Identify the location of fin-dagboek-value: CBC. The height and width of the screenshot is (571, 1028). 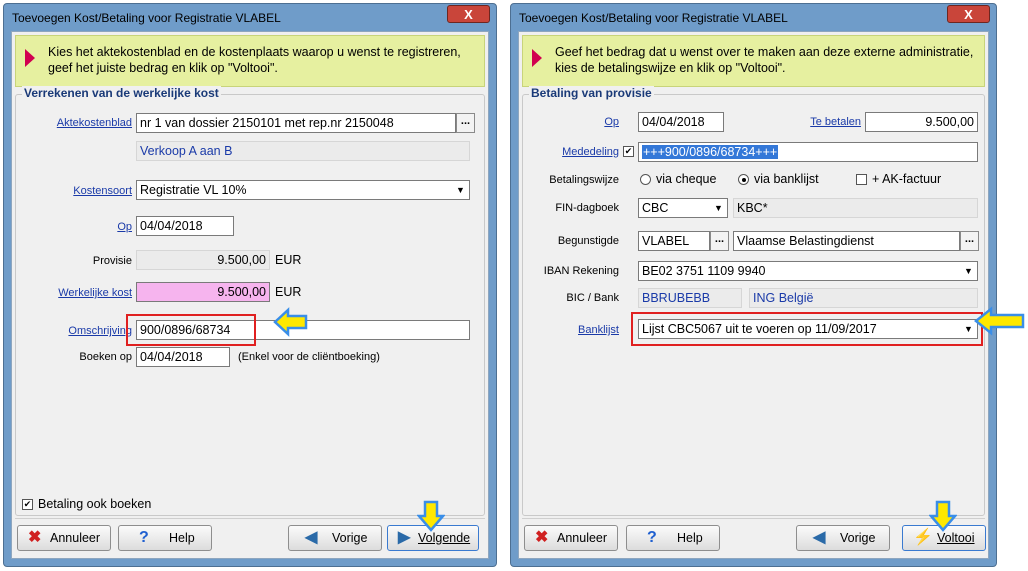
(655, 208).